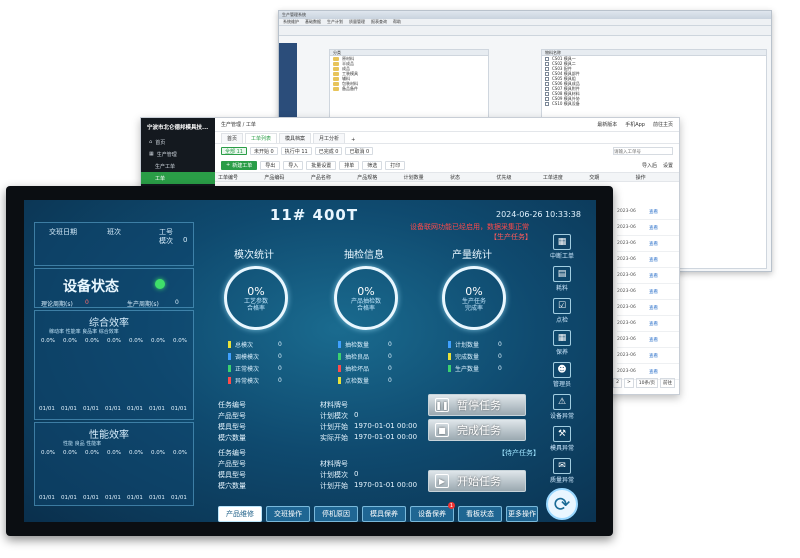 This screenshot has width=800, height=558. I want to click on inspection-button: ☑ 点检, so click(562, 311).